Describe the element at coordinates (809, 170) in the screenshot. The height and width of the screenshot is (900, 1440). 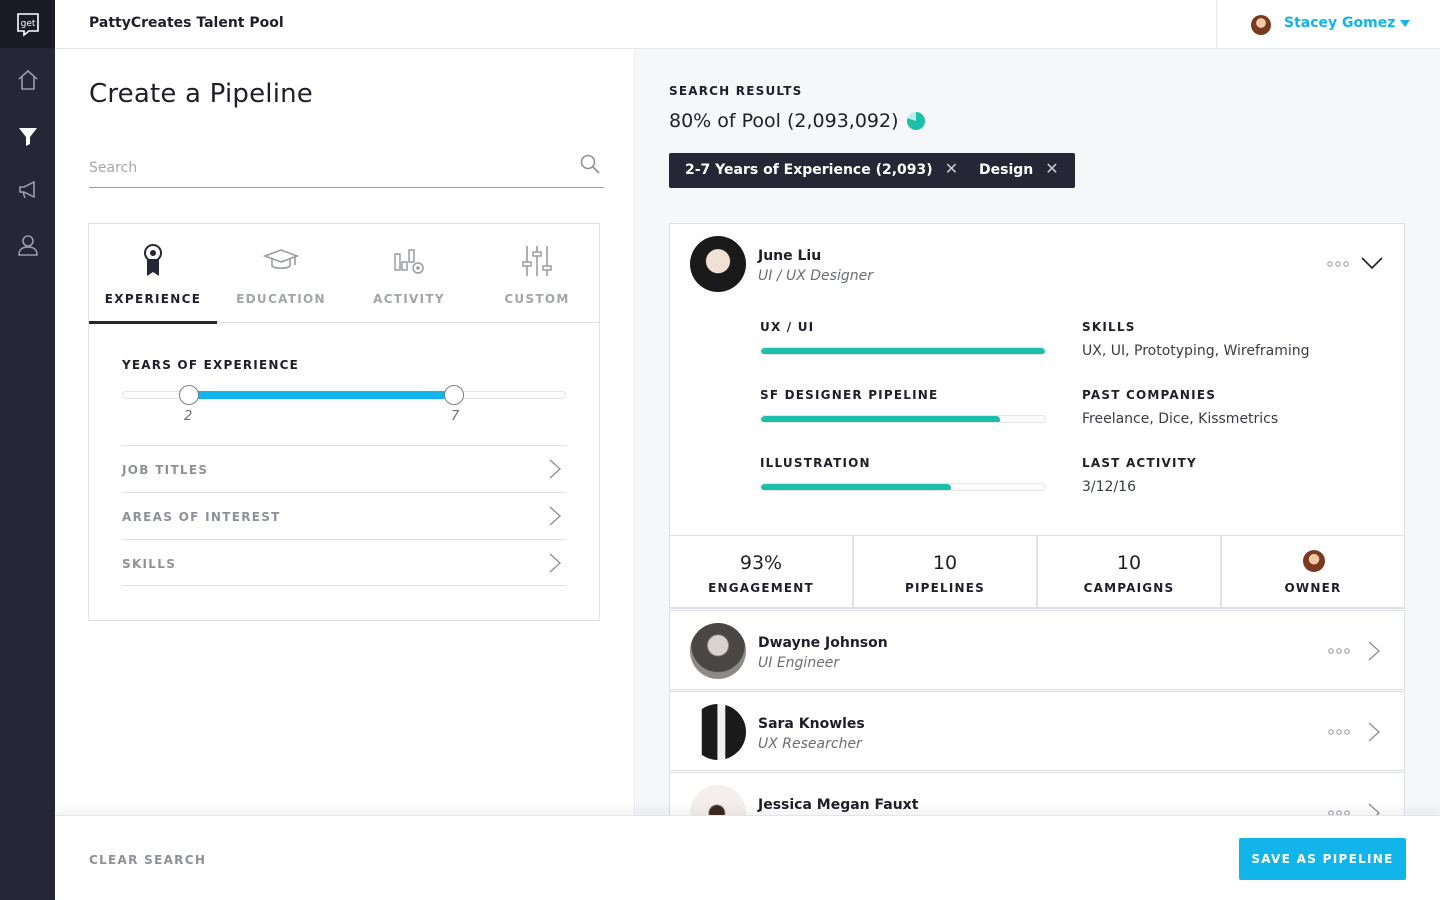
I see `chip-label: 2-7 Years of Experience (2,093)` at that location.